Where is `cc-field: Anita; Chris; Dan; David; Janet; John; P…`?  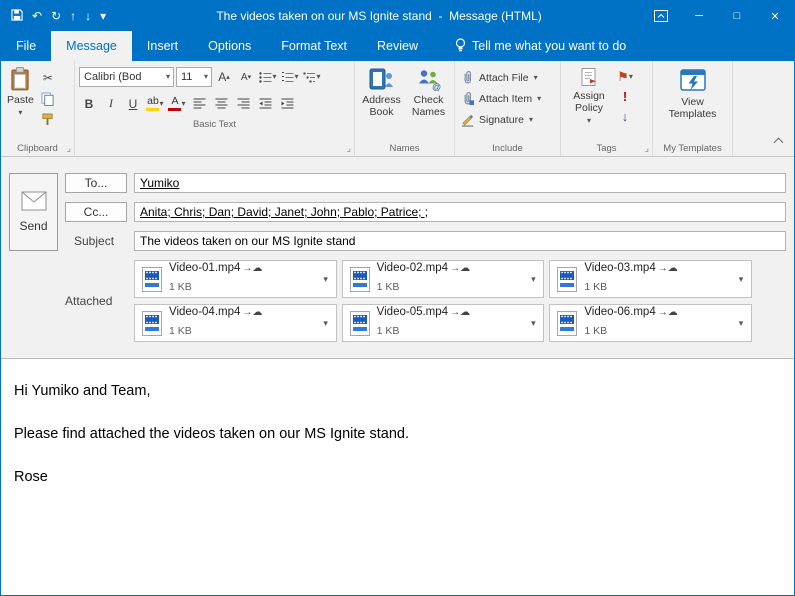 cc-field: Anita; Chris; Dan; David; Janet; John; P… is located at coordinates (460, 212).